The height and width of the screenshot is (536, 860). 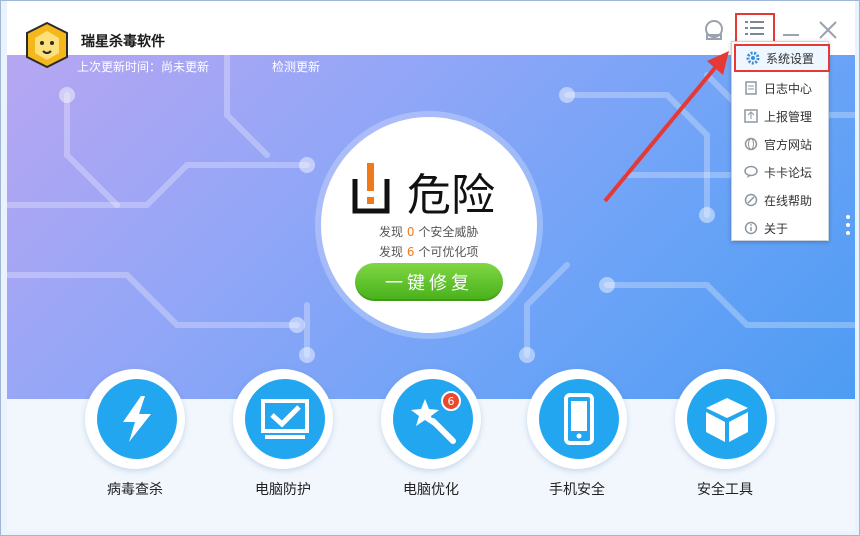 I want to click on box-icon, so click(x=727, y=420).